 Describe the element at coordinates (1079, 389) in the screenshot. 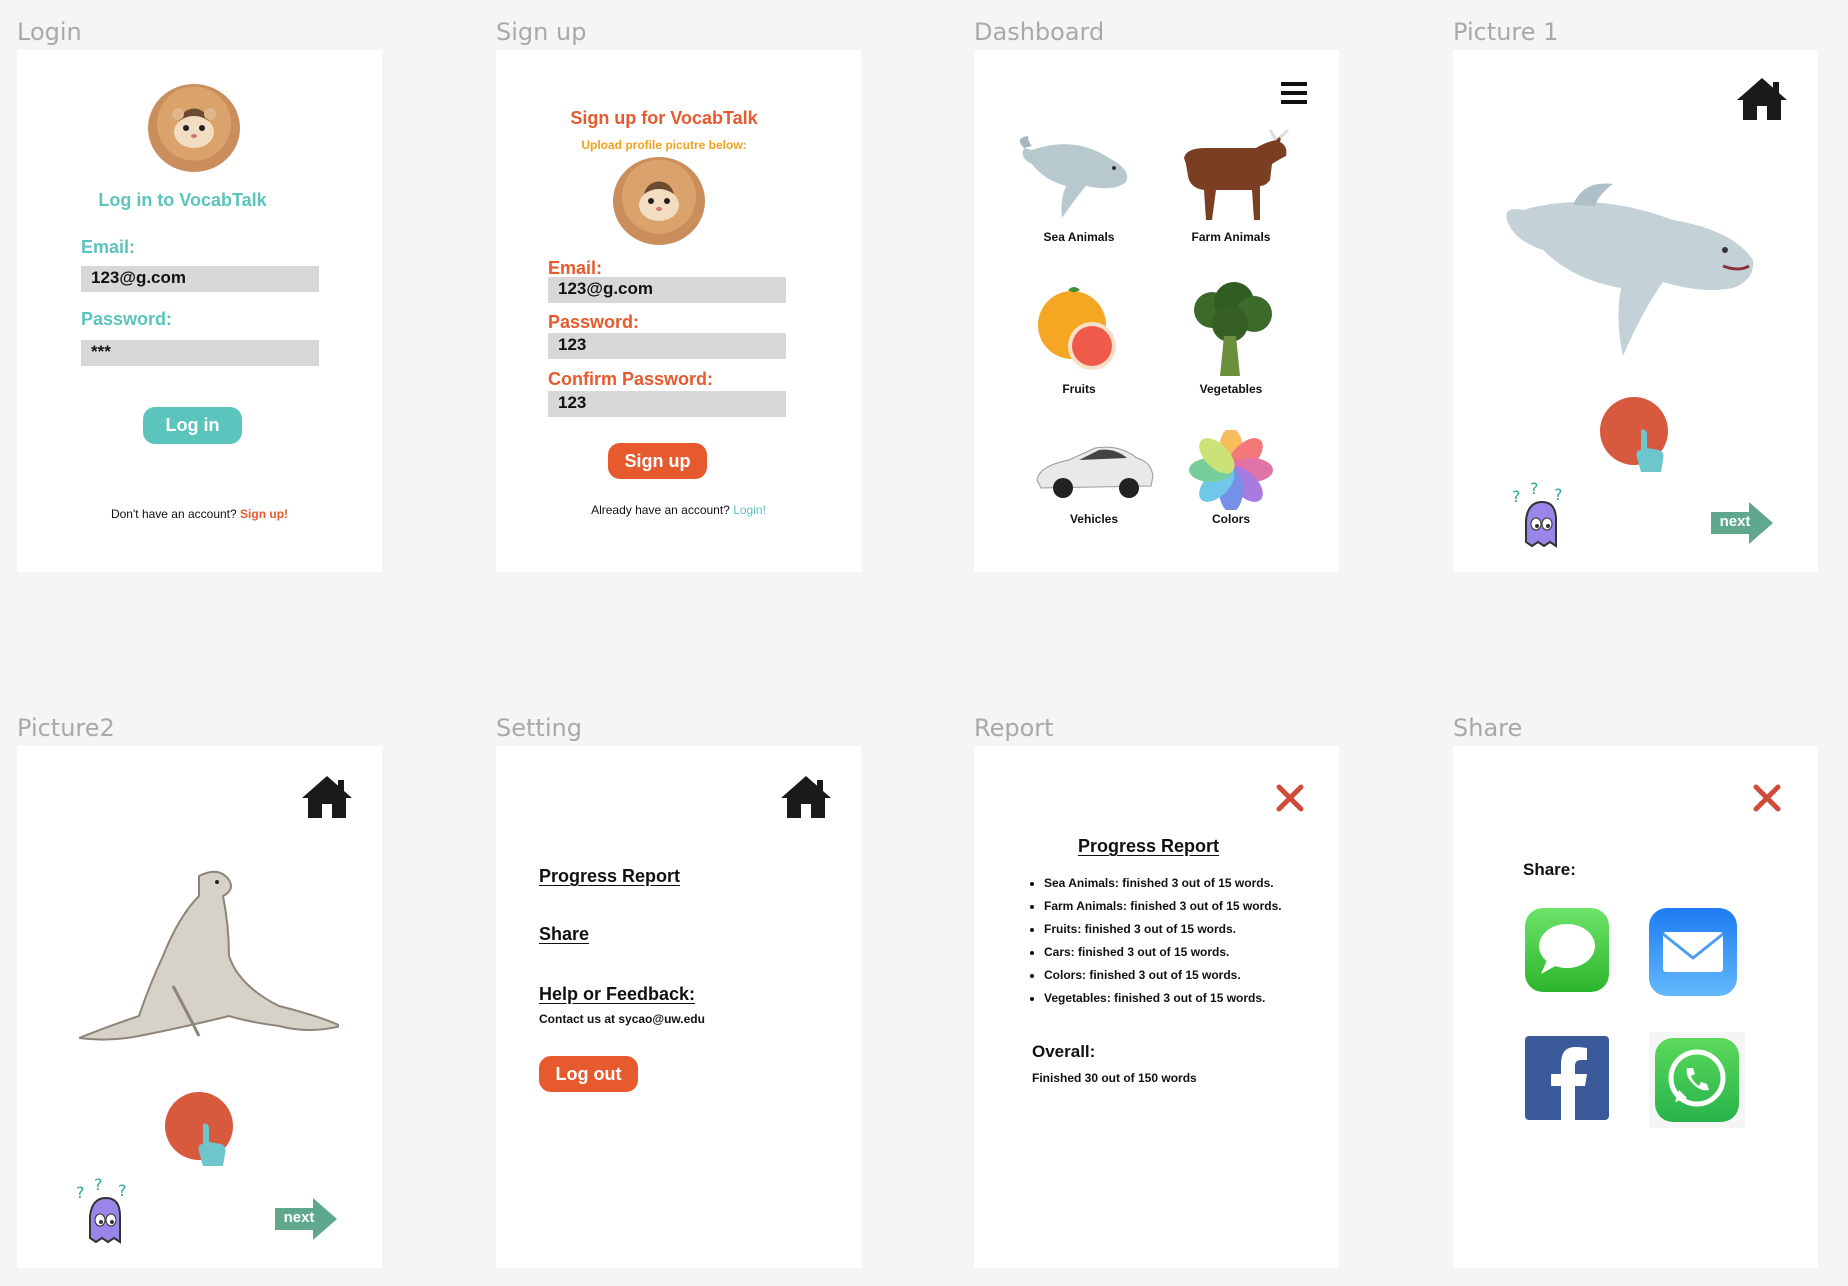

I see `category-label: Fruits` at that location.